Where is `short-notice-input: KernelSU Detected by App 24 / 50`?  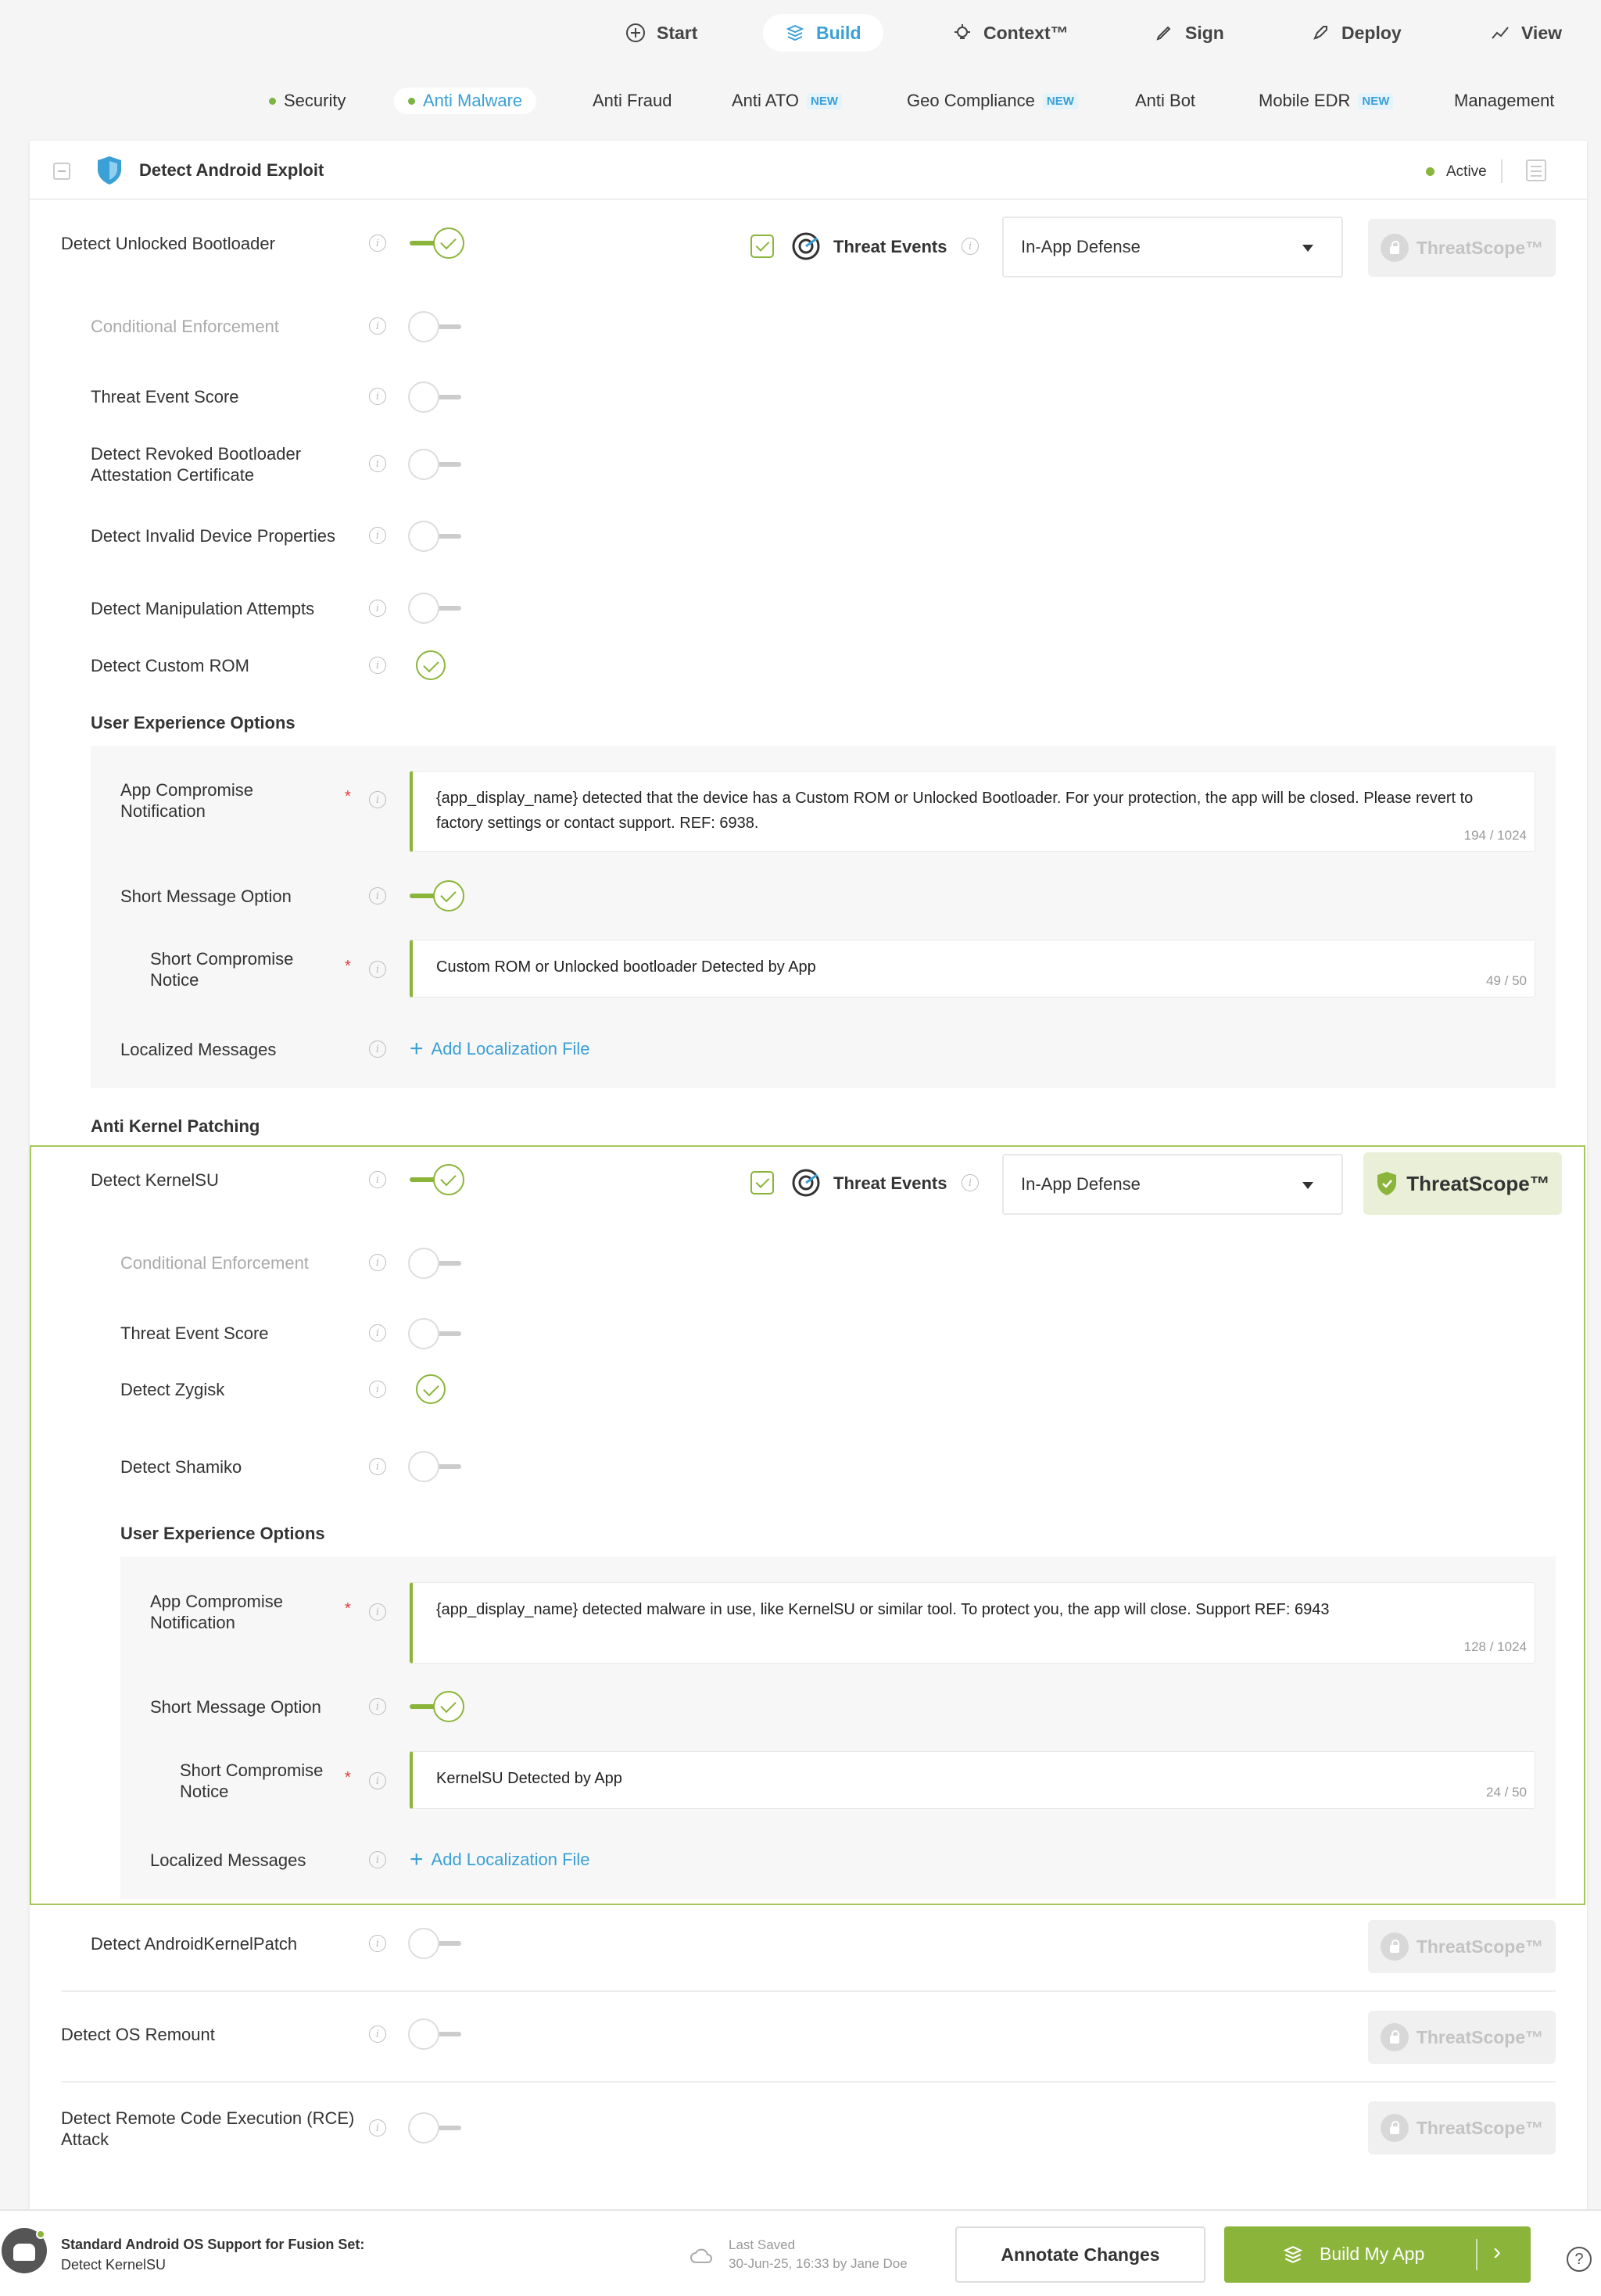 short-notice-input: KernelSU Detected by App 24 / 50 is located at coordinates (972, 1780).